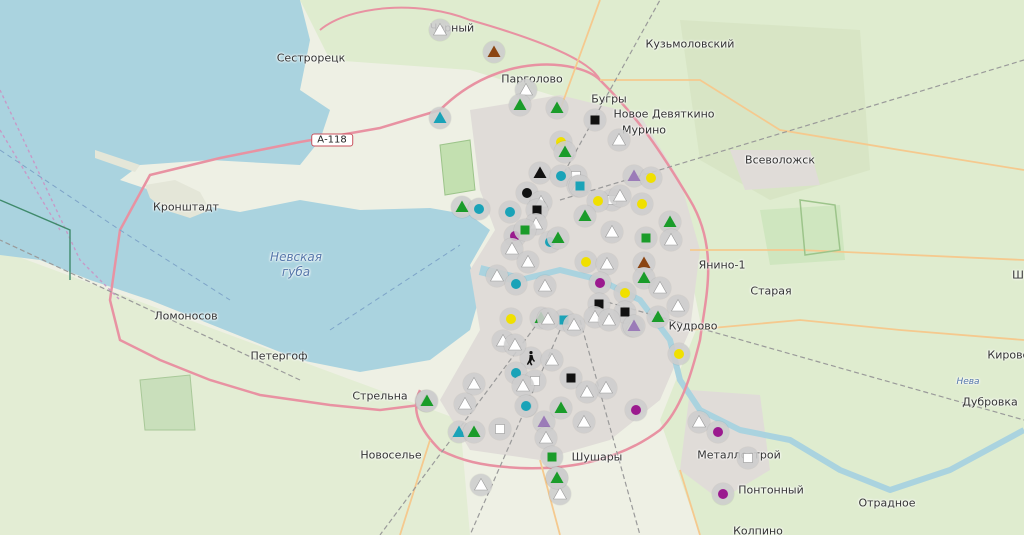  Describe the element at coordinates (664, 114) in the screenshot. I see `label-novoe-devyatkino: Новое Девяткино` at that location.